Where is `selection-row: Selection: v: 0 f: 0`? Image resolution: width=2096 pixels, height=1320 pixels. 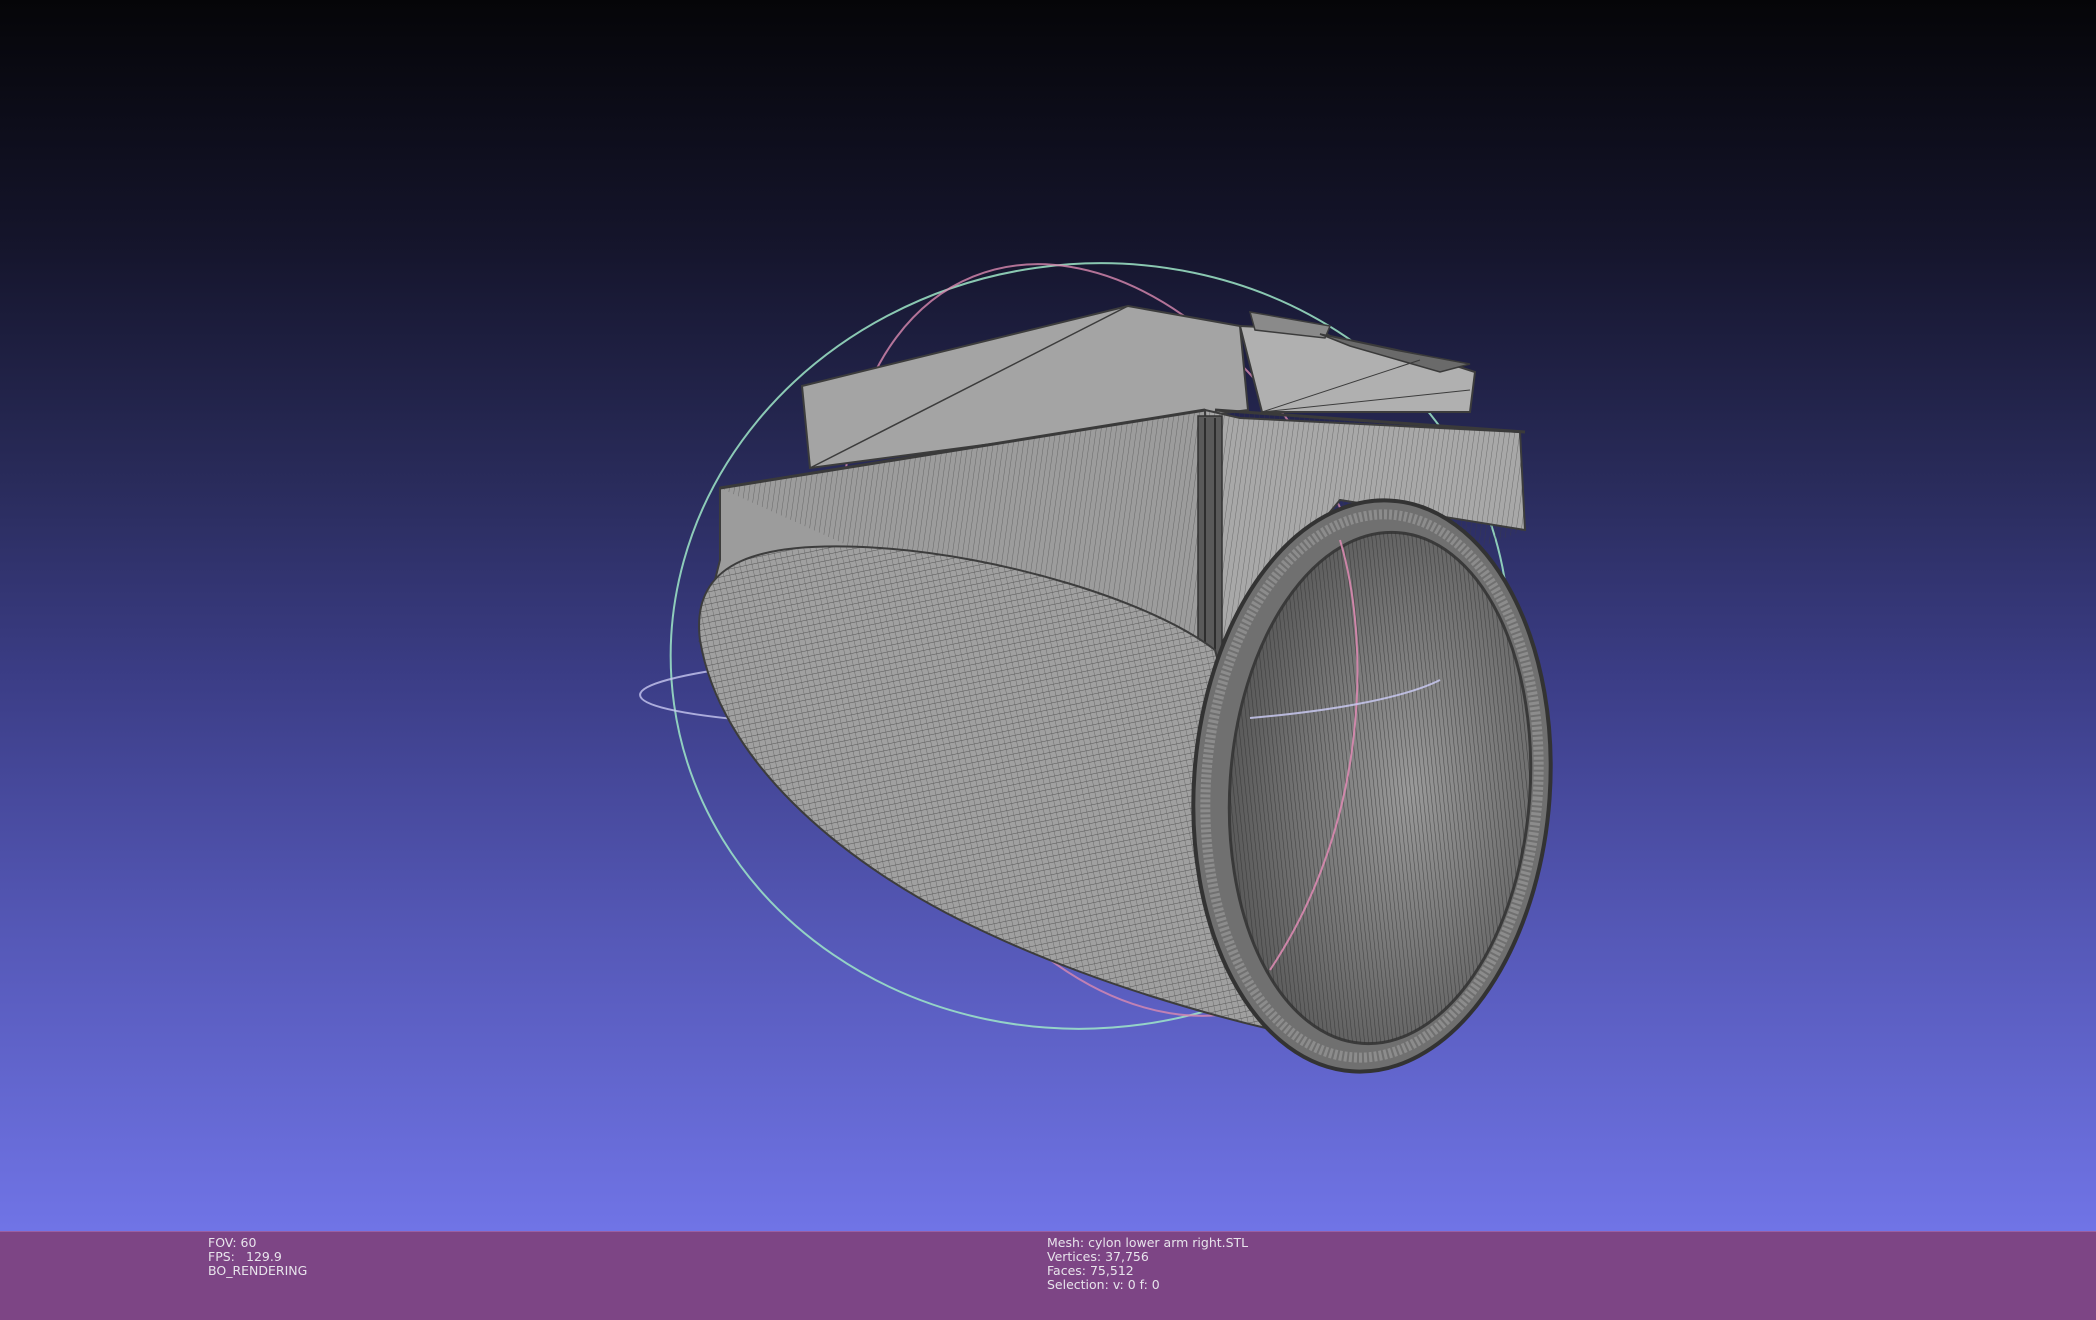 selection-row: Selection: v: 0 f: 0 is located at coordinates (1147, 1285).